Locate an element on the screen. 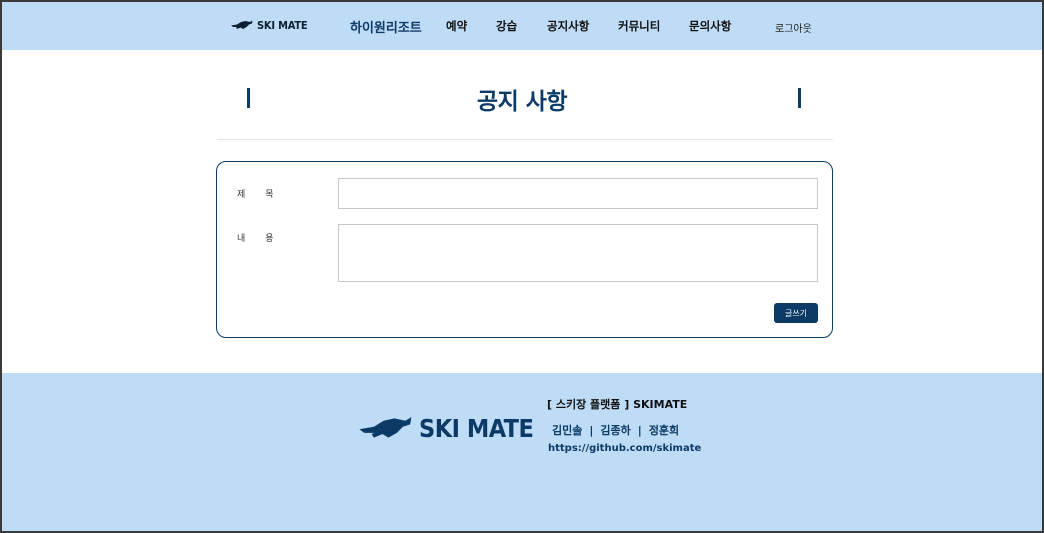  nav-lesson: 강습 is located at coordinates (506, 26).